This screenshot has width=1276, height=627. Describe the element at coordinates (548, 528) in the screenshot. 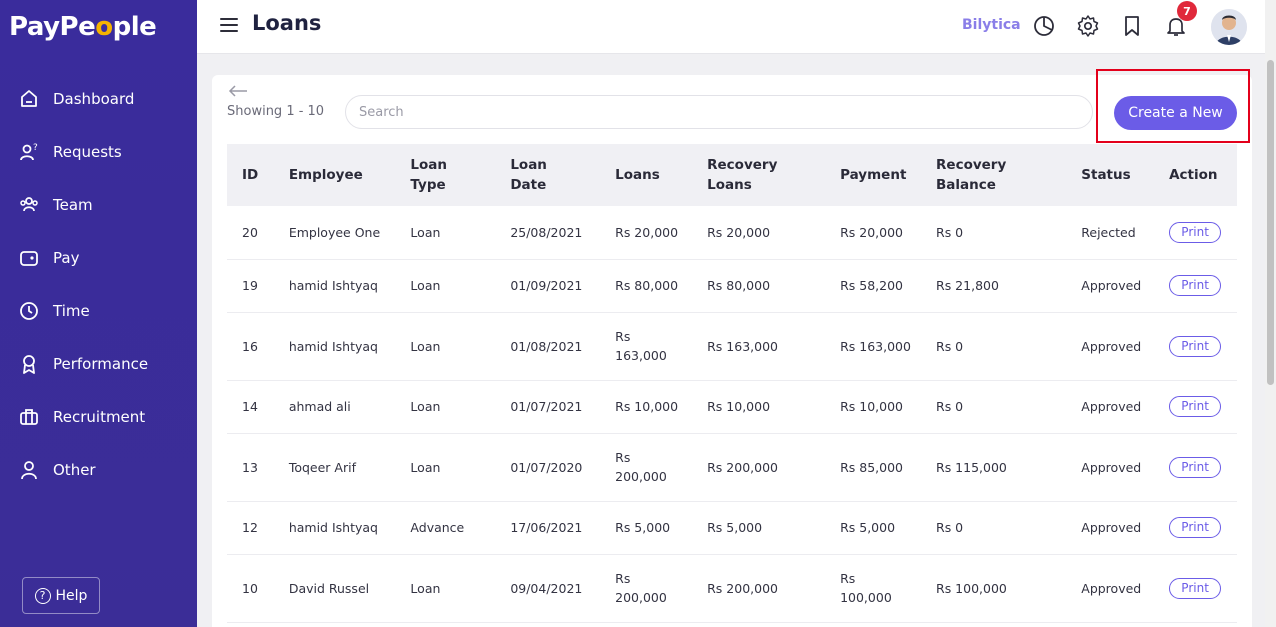

I see `cell-date: 17/06/2021` at that location.